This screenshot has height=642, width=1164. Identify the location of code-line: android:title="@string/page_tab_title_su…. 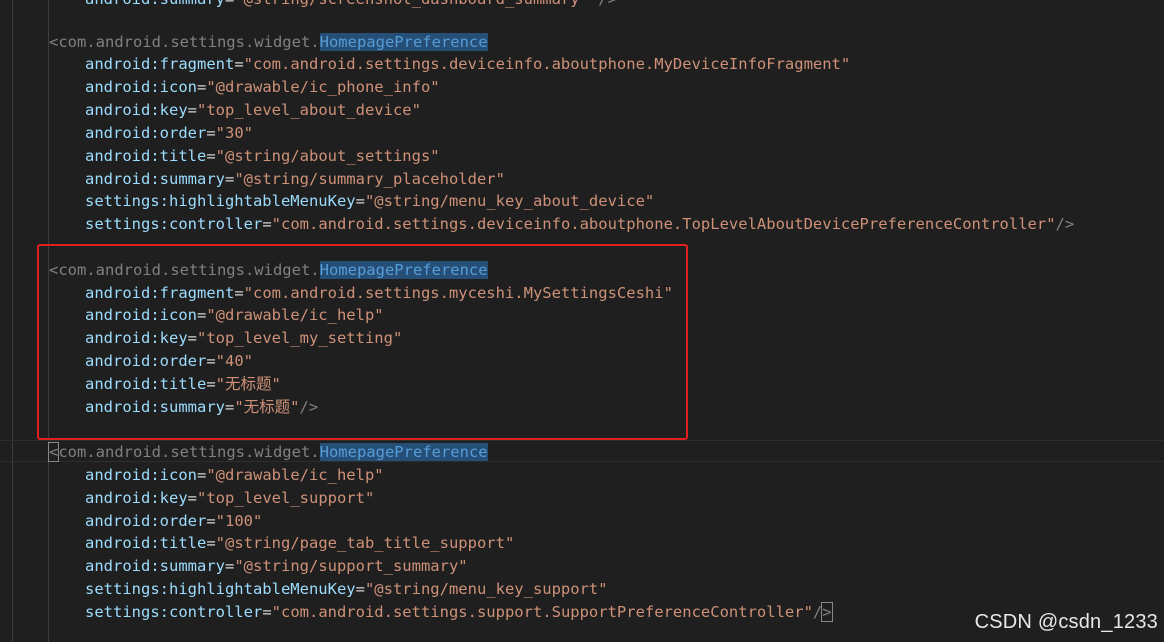
(257, 543).